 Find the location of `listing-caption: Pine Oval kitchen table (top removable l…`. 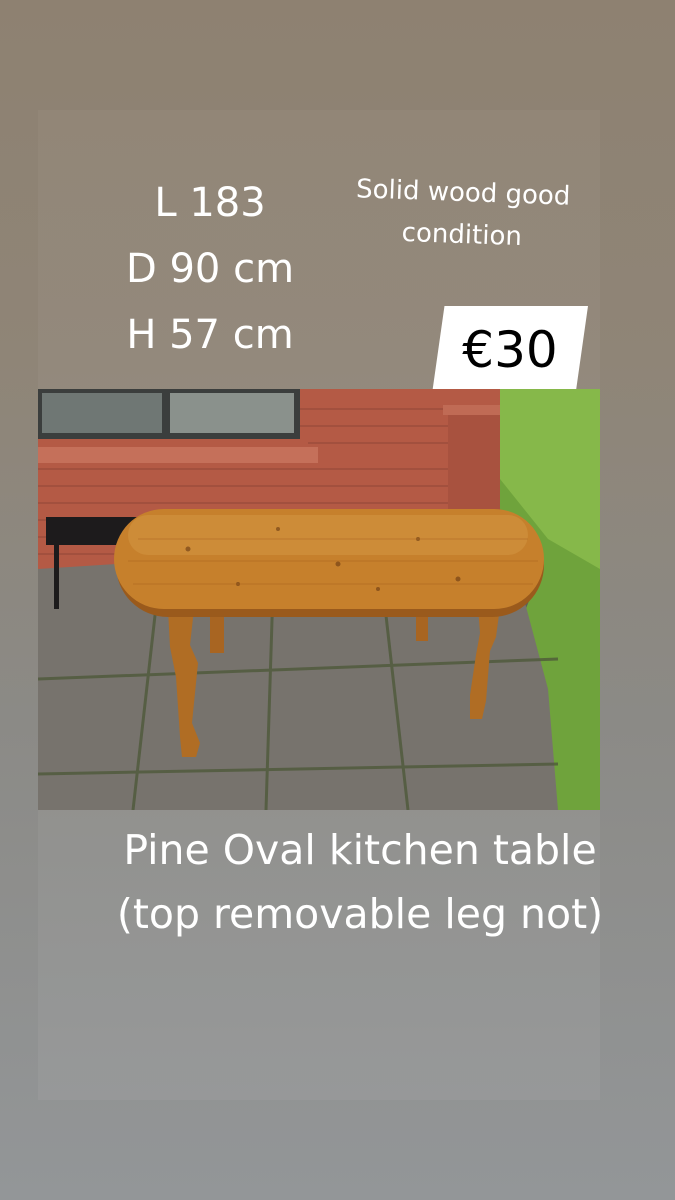

listing-caption: Pine Oval kitchen table (top removable l… is located at coordinates (360, 882).